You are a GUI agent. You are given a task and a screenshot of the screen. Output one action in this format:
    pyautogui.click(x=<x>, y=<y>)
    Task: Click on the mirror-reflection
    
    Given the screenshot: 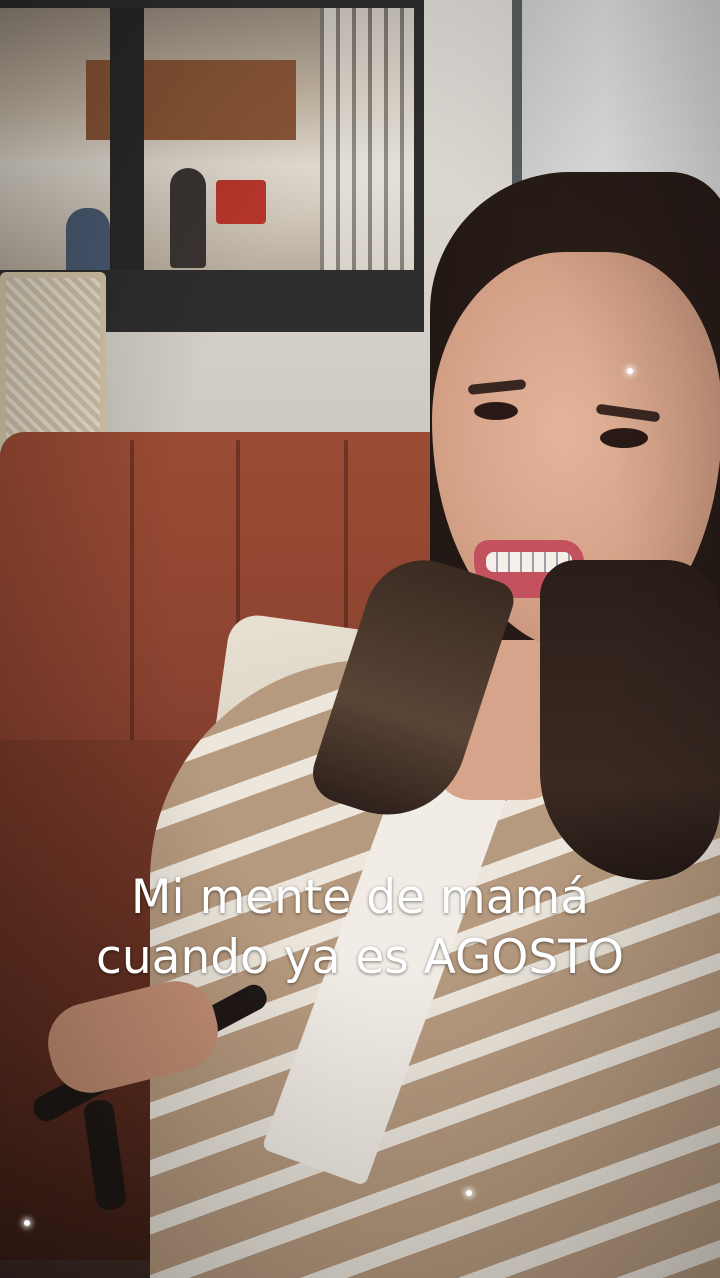 What is the action you would take?
    pyautogui.click(x=207, y=139)
    